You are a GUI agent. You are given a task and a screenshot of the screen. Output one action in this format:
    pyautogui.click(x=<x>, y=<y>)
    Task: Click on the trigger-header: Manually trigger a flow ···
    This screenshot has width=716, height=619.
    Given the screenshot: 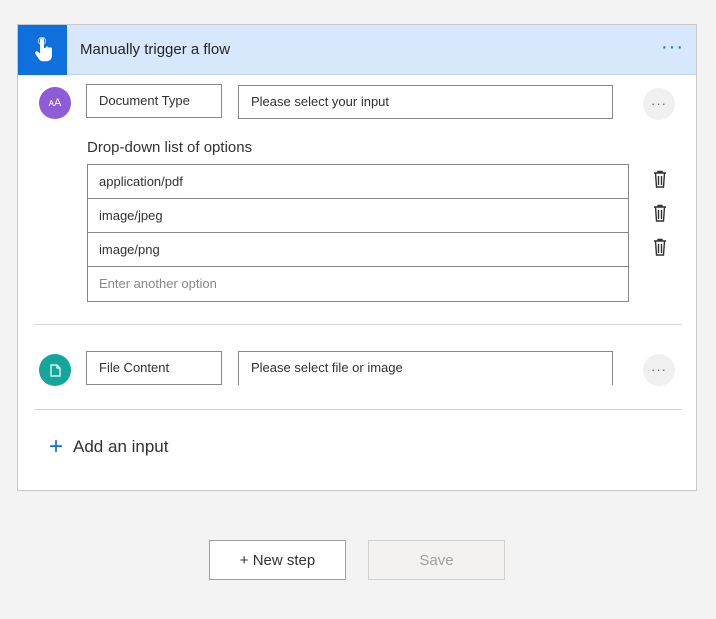 What is the action you would take?
    pyautogui.click(x=357, y=50)
    